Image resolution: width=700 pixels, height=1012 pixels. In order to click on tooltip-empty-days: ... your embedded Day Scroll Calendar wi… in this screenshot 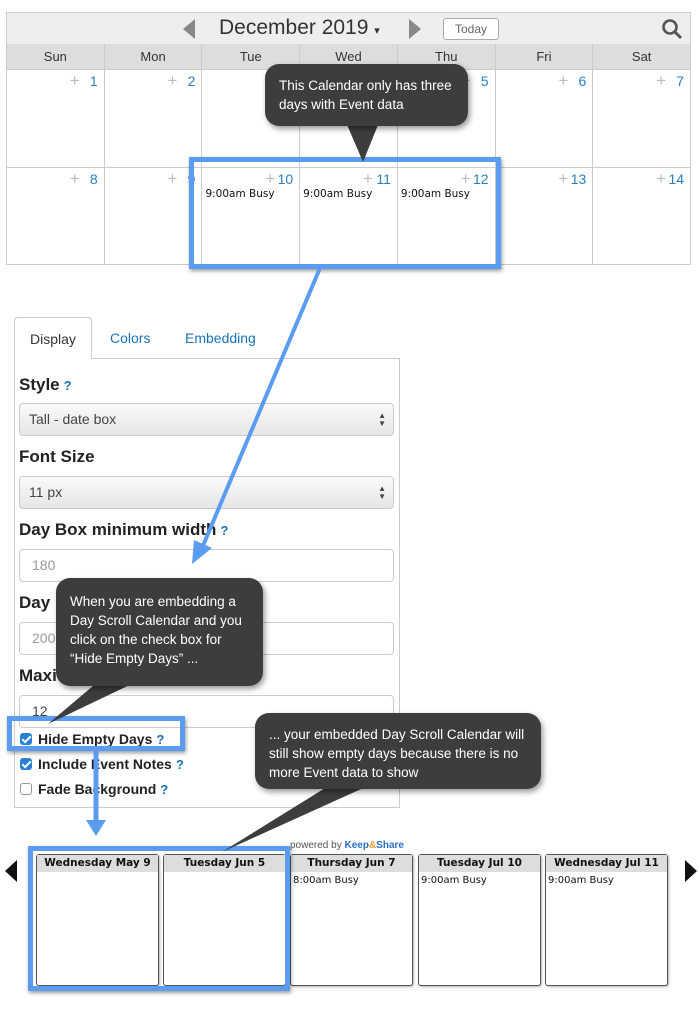, I will do `click(398, 751)`.